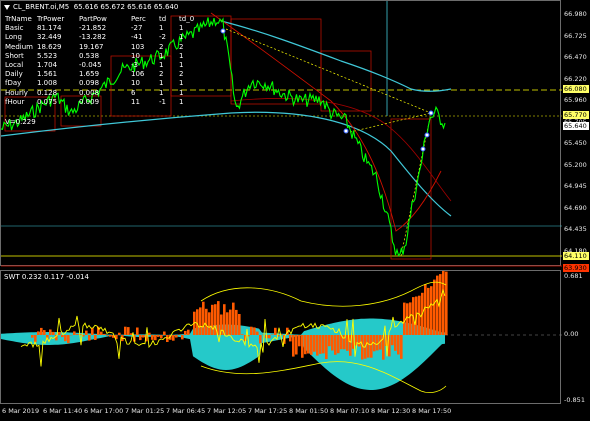  What do you see at coordinates (133, 92) in the screenshot?
I see `table-cell: 6` at bounding box center [133, 92].